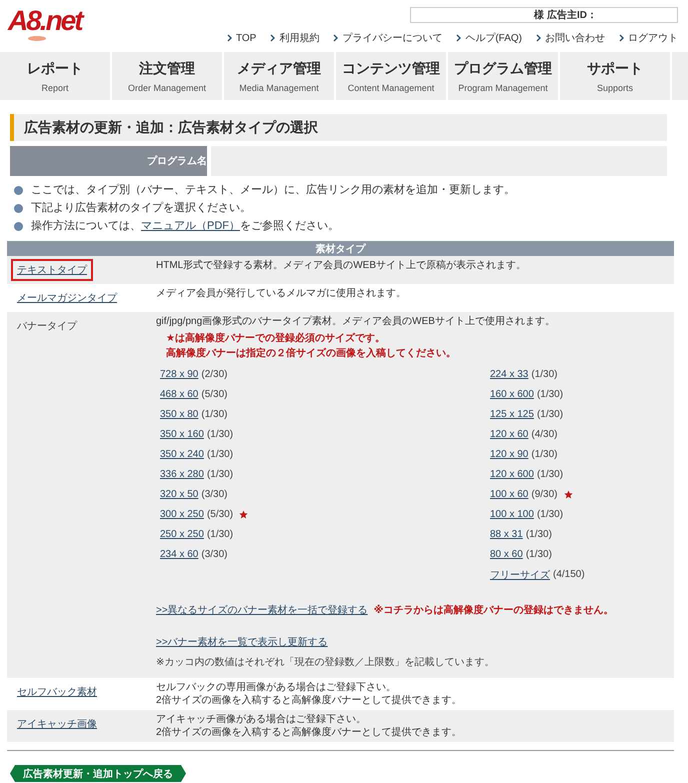 This screenshot has height=783, width=688. What do you see at coordinates (311, 346) in the screenshot?
I see `warning-text: ★は高解像度バナーでの登録必須のサイズです。 高解像度バナーは指定の２倍サイズの画像を入稿してください。` at bounding box center [311, 346].